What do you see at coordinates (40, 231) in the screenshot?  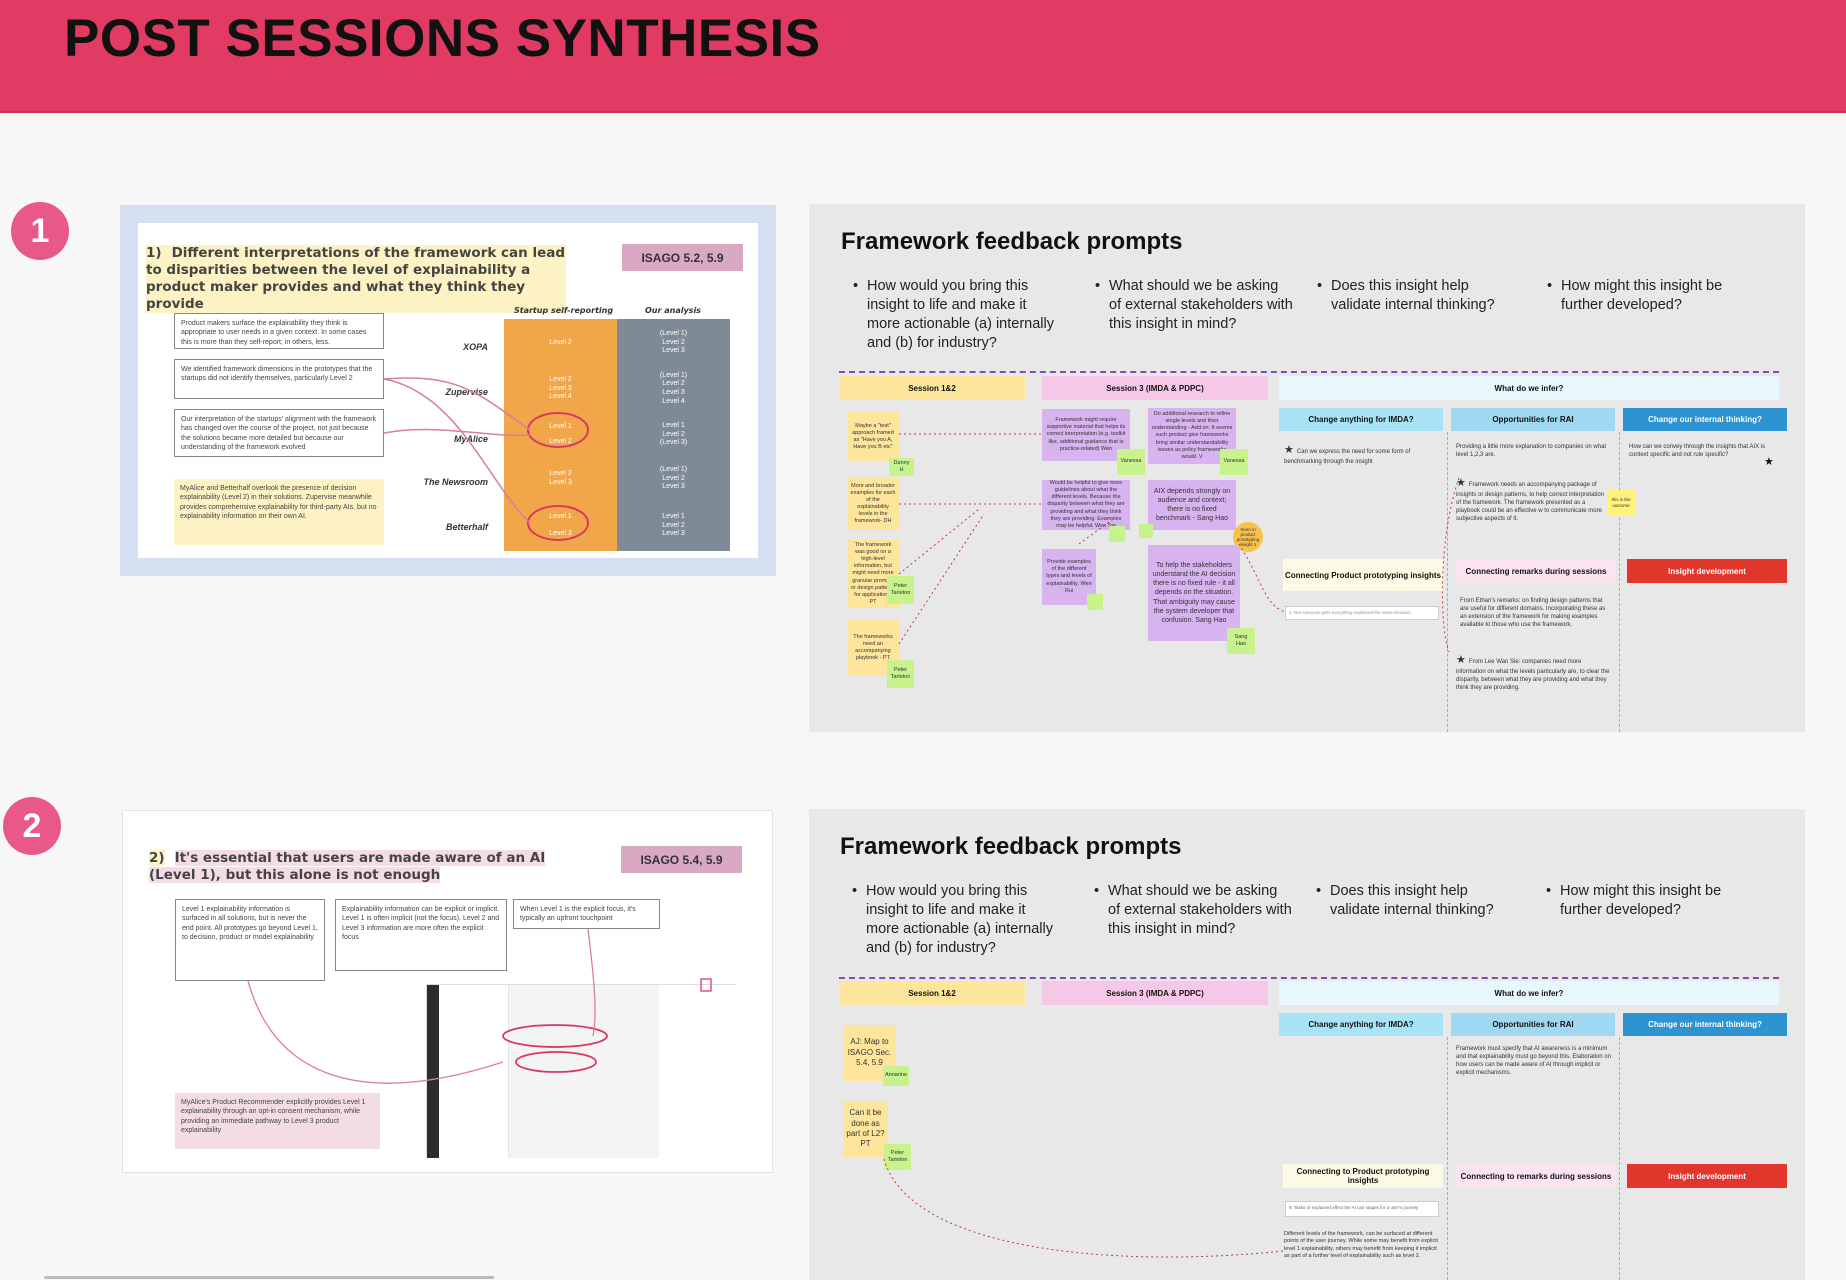 I see `section-number-badge: 1` at bounding box center [40, 231].